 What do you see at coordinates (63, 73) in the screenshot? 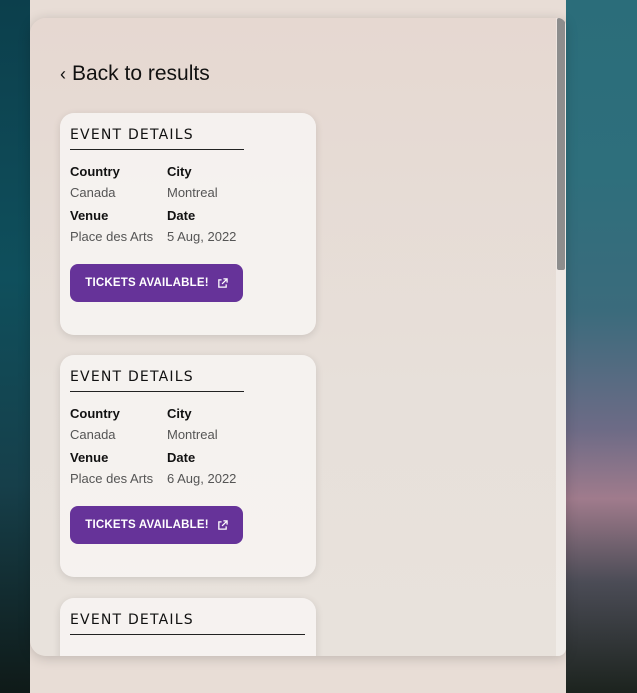
I see `chevron-left-icon: ‹` at bounding box center [63, 73].